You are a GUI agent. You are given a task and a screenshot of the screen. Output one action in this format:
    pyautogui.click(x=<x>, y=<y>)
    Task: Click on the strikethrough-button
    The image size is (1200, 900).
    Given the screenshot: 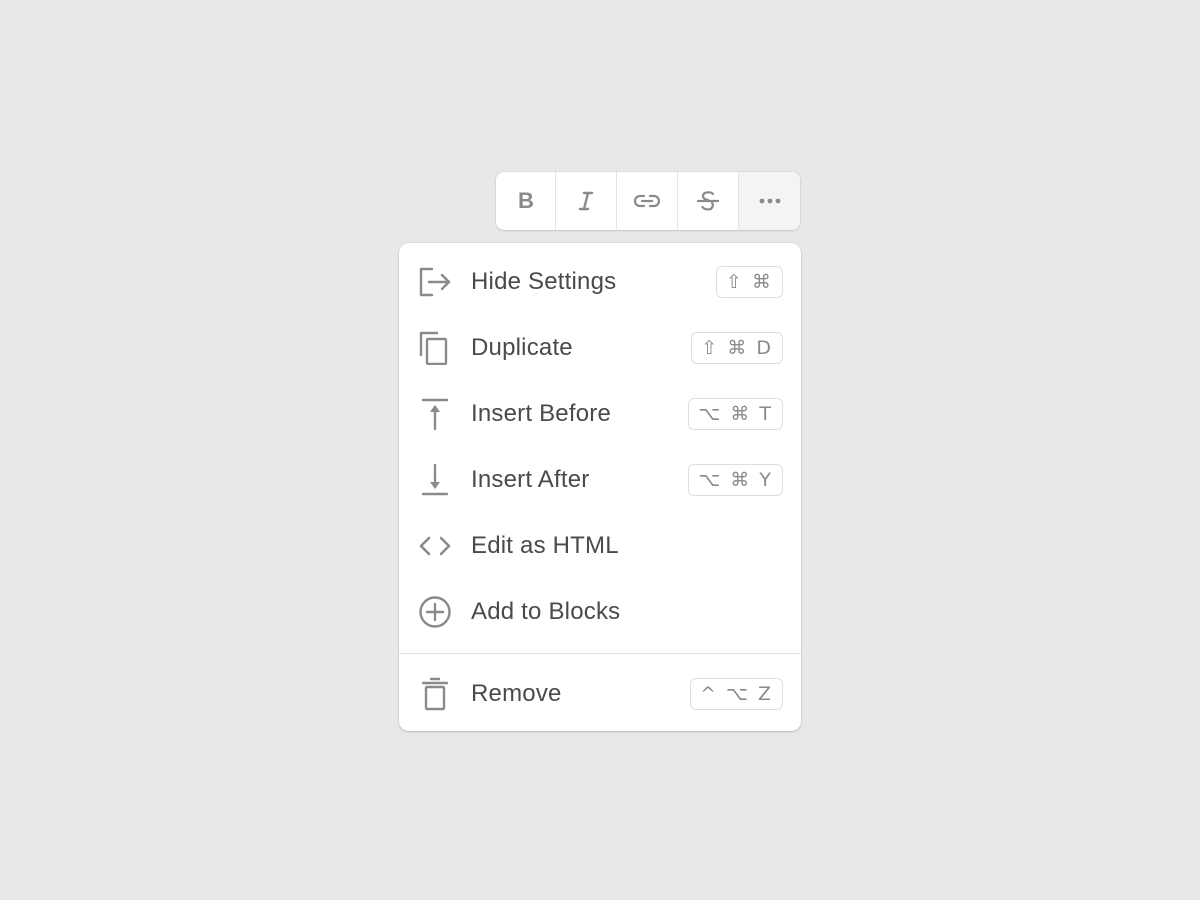 What is the action you would take?
    pyautogui.click(x=708, y=201)
    